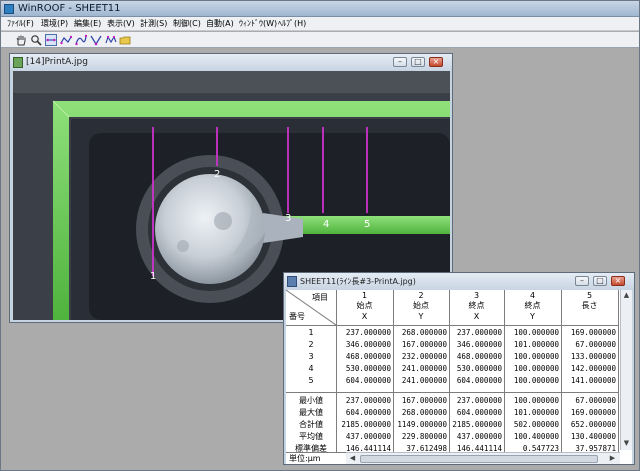 The width and height of the screenshot is (640, 471). Describe the element at coordinates (220, 24) in the screenshot. I see `menu-auto: 自動(A)` at that location.